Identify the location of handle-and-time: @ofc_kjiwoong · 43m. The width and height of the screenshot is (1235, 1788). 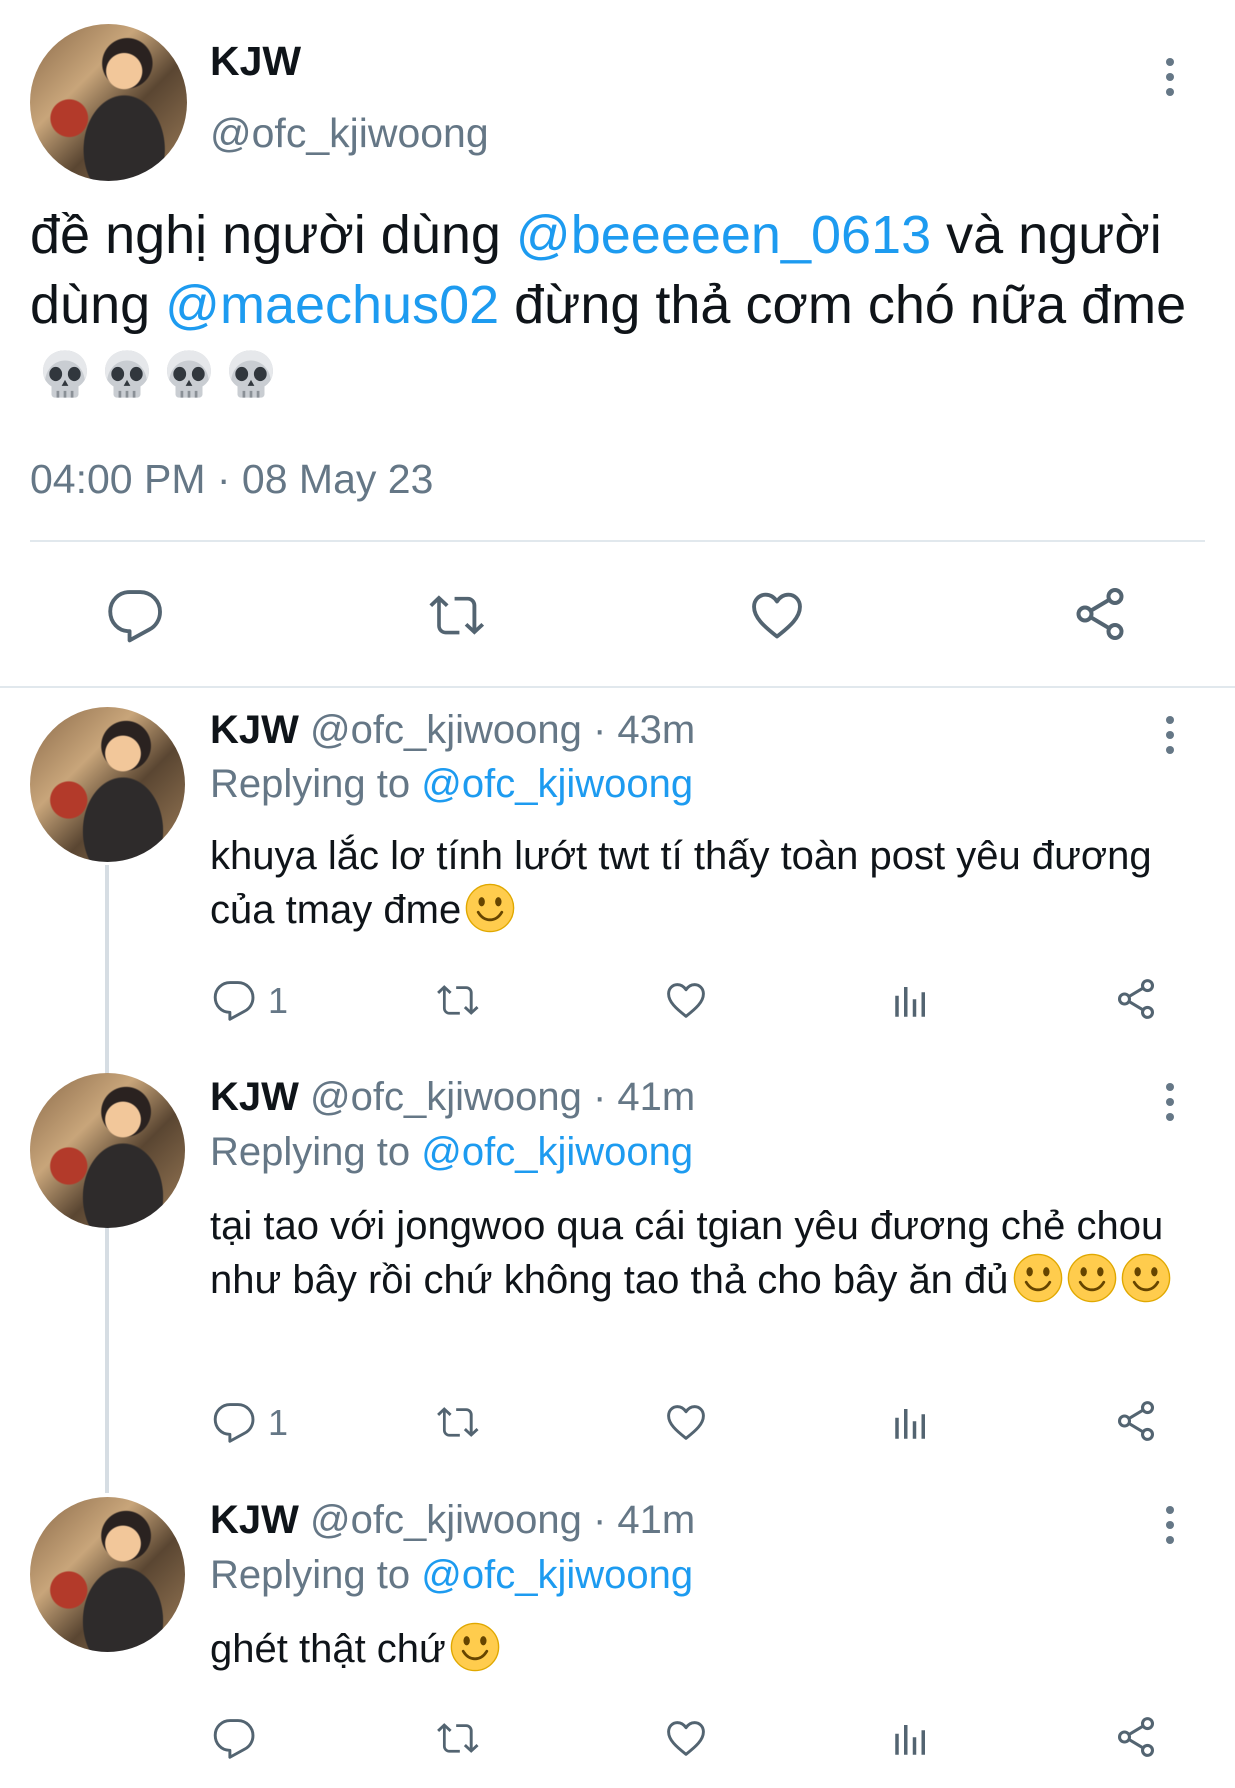
(502, 730).